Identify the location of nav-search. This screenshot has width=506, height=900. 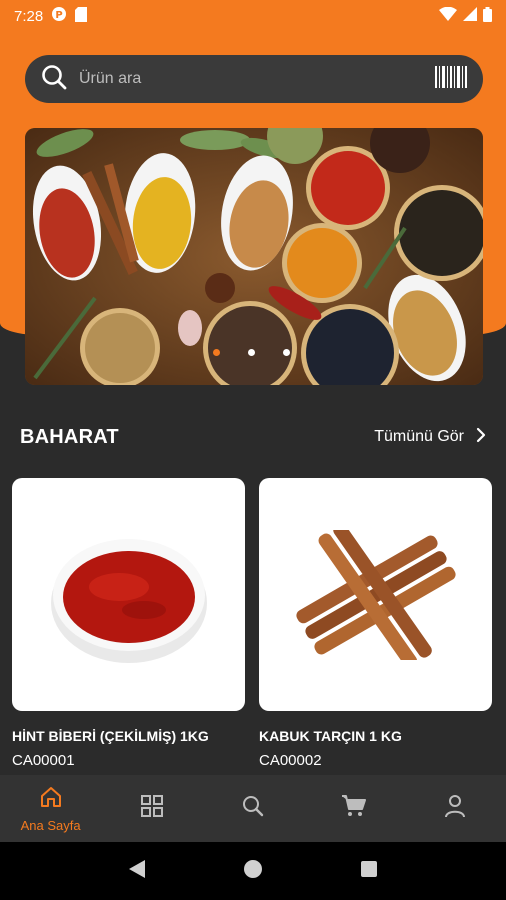
(253, 808).